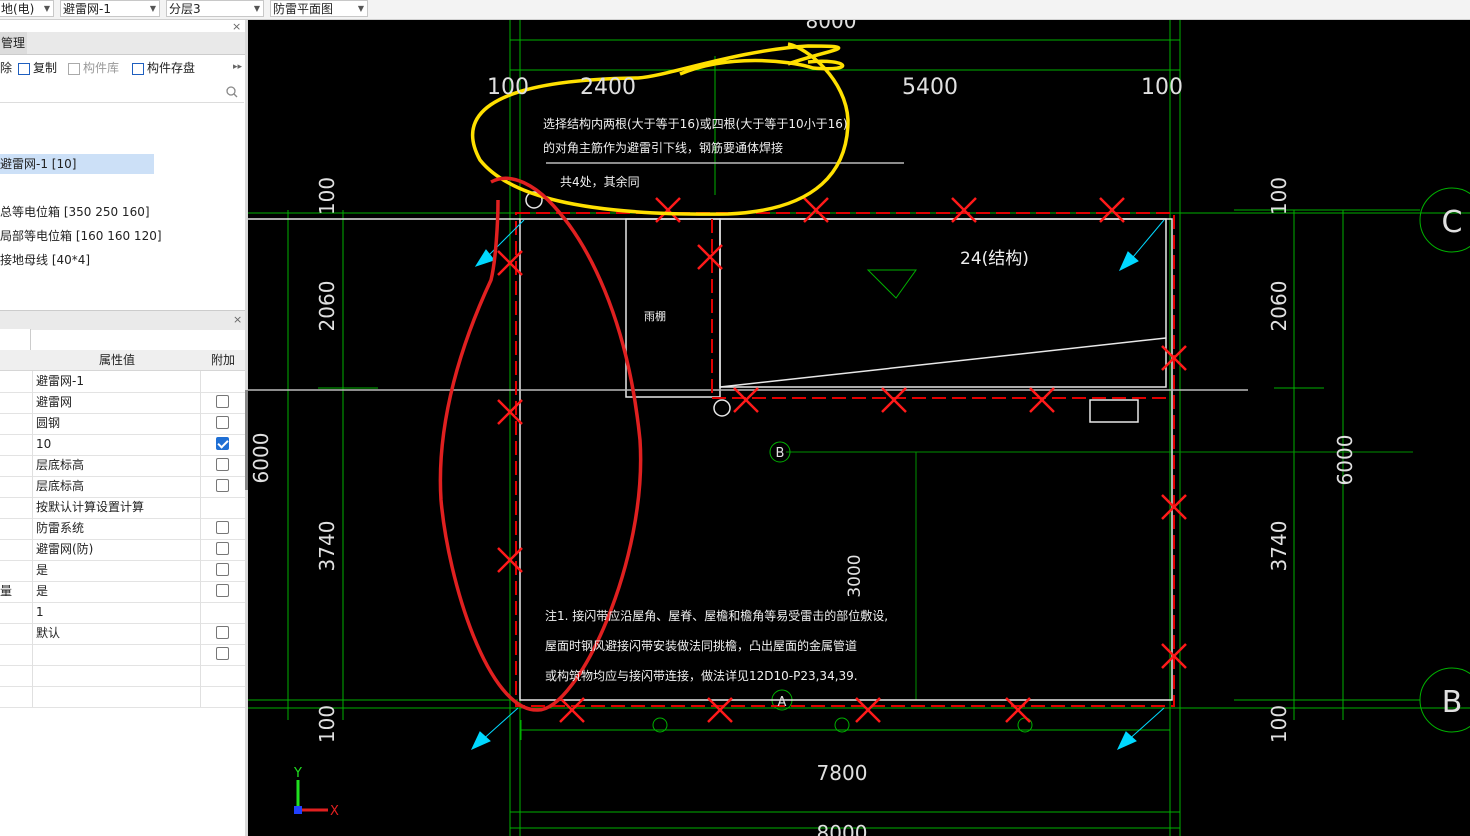  I want to click on svg-text: 2060, so click(1279, 306).